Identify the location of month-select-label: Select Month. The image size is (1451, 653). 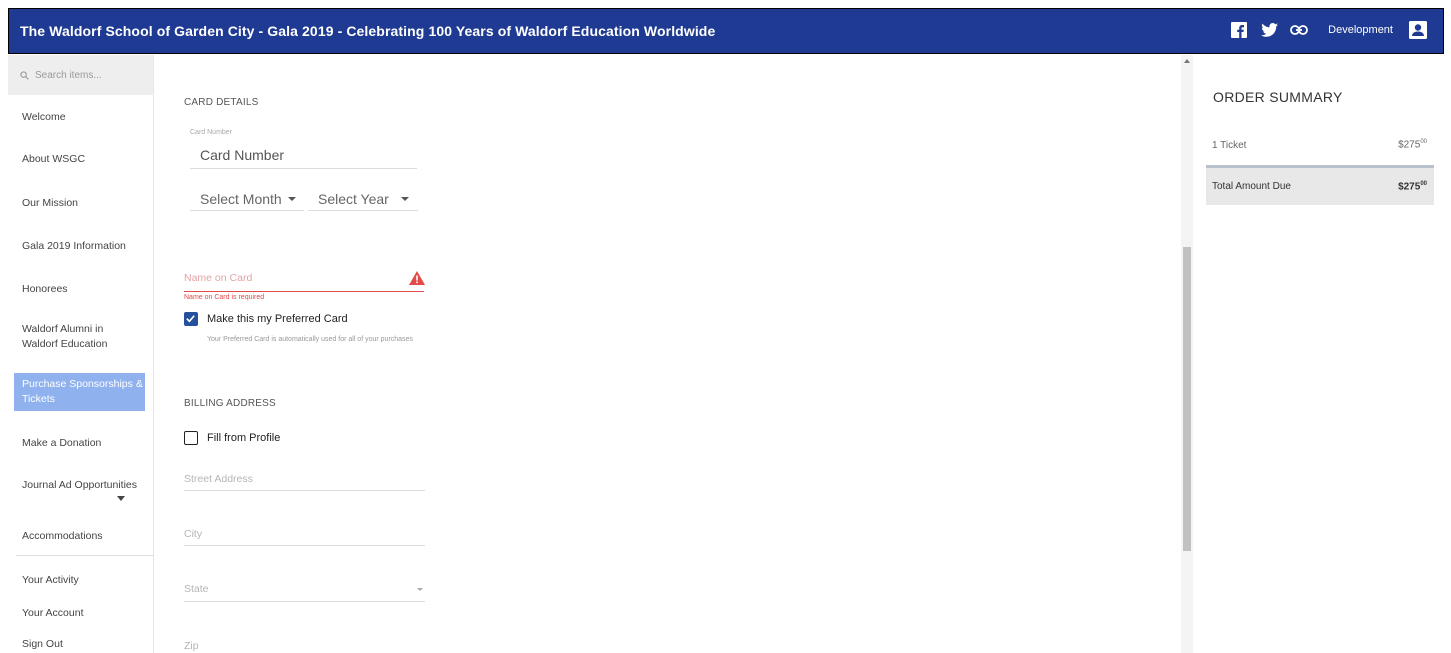
(241, 198).